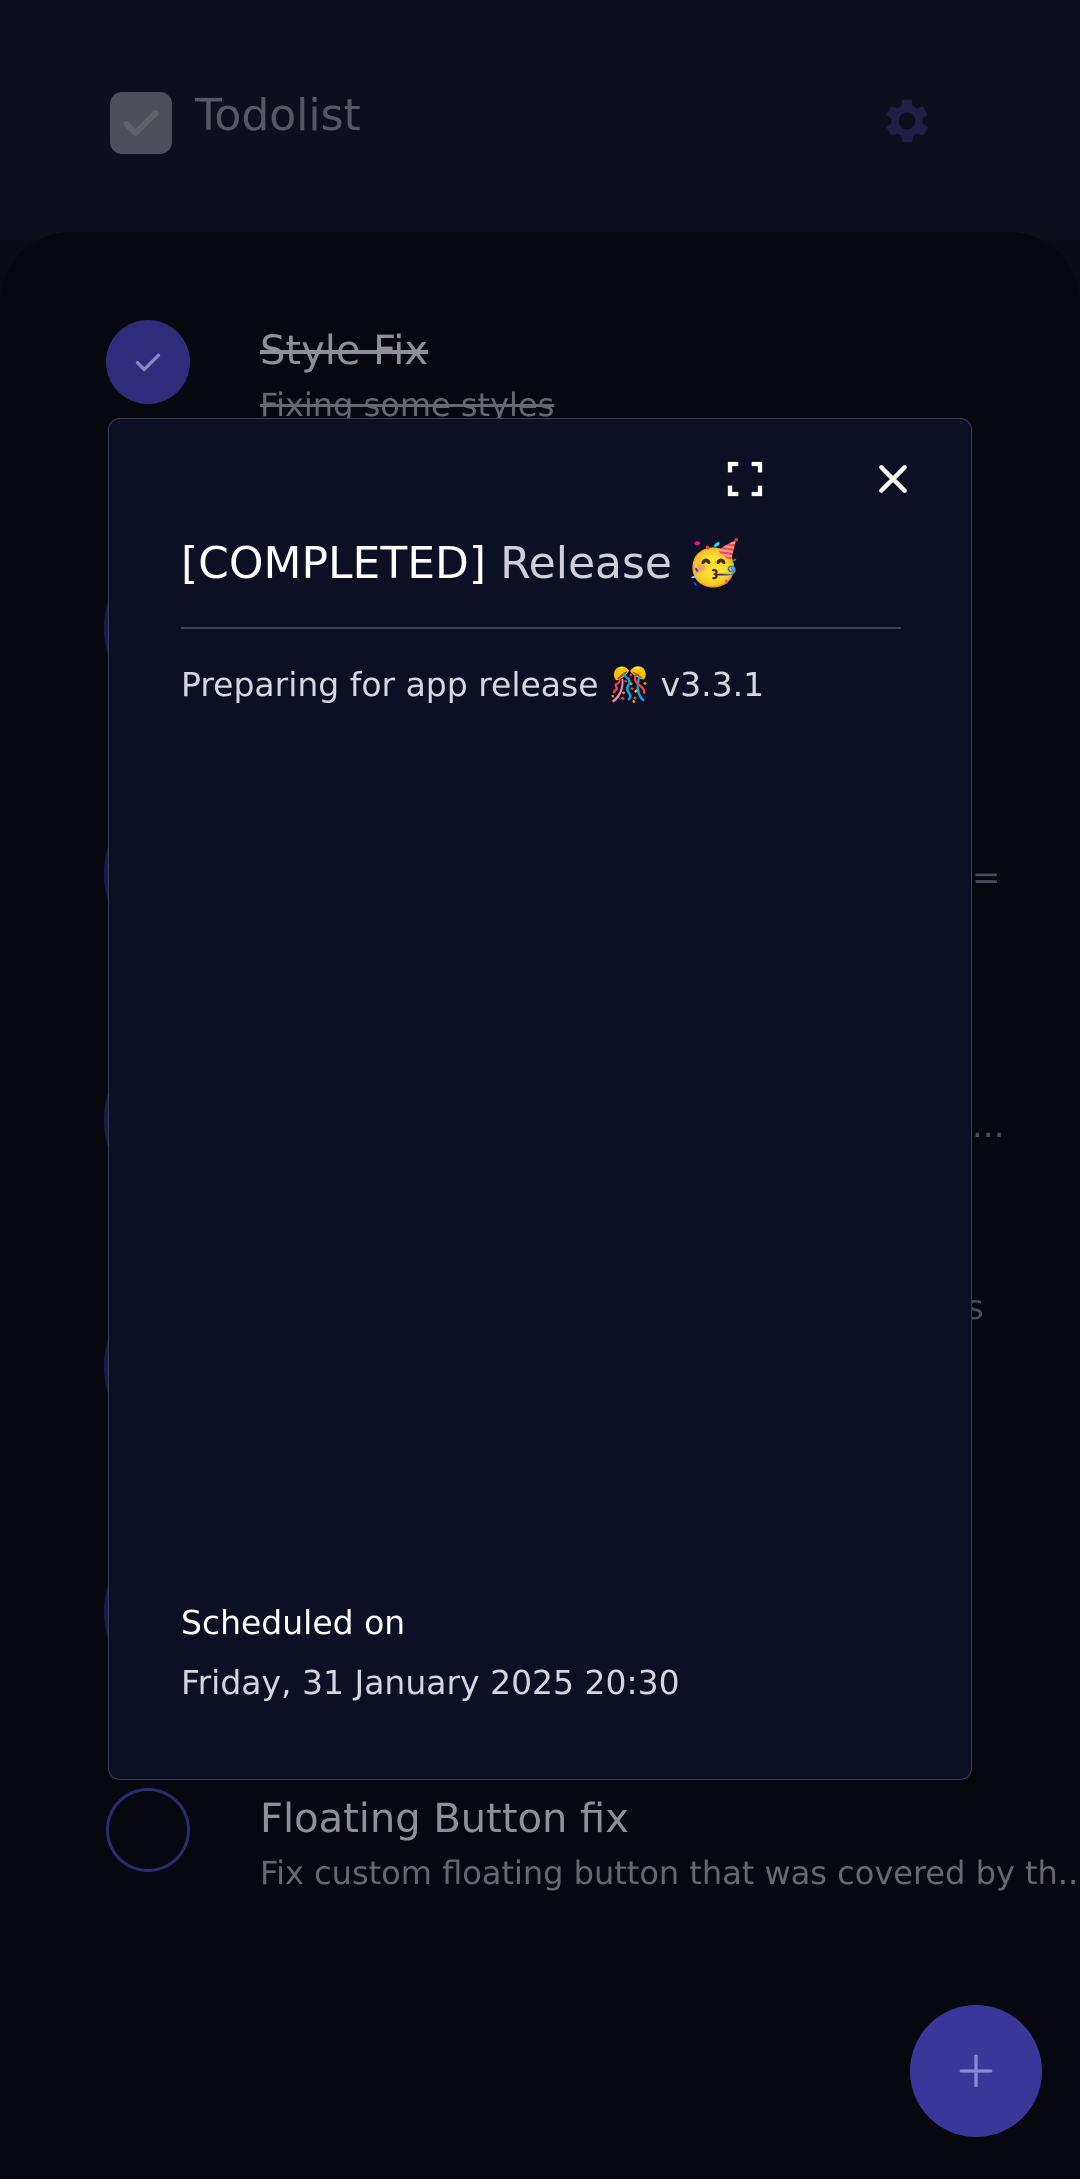 This screenshot has height=2179, width=1080. I want to click on divider, so click(541, 628).